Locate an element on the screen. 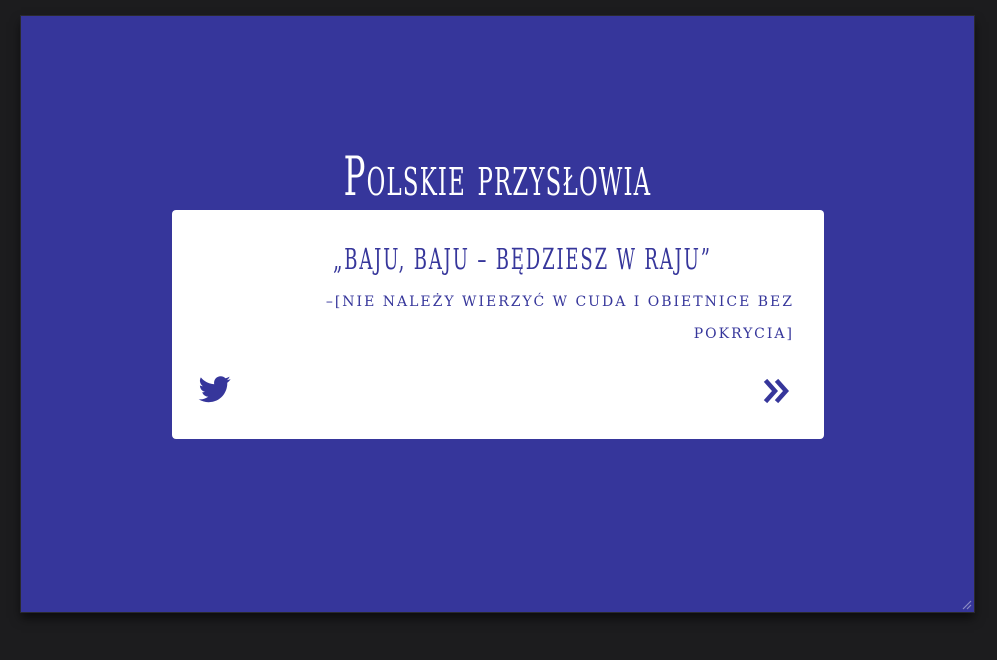  resize-handle is located at coordinates (966, 604).